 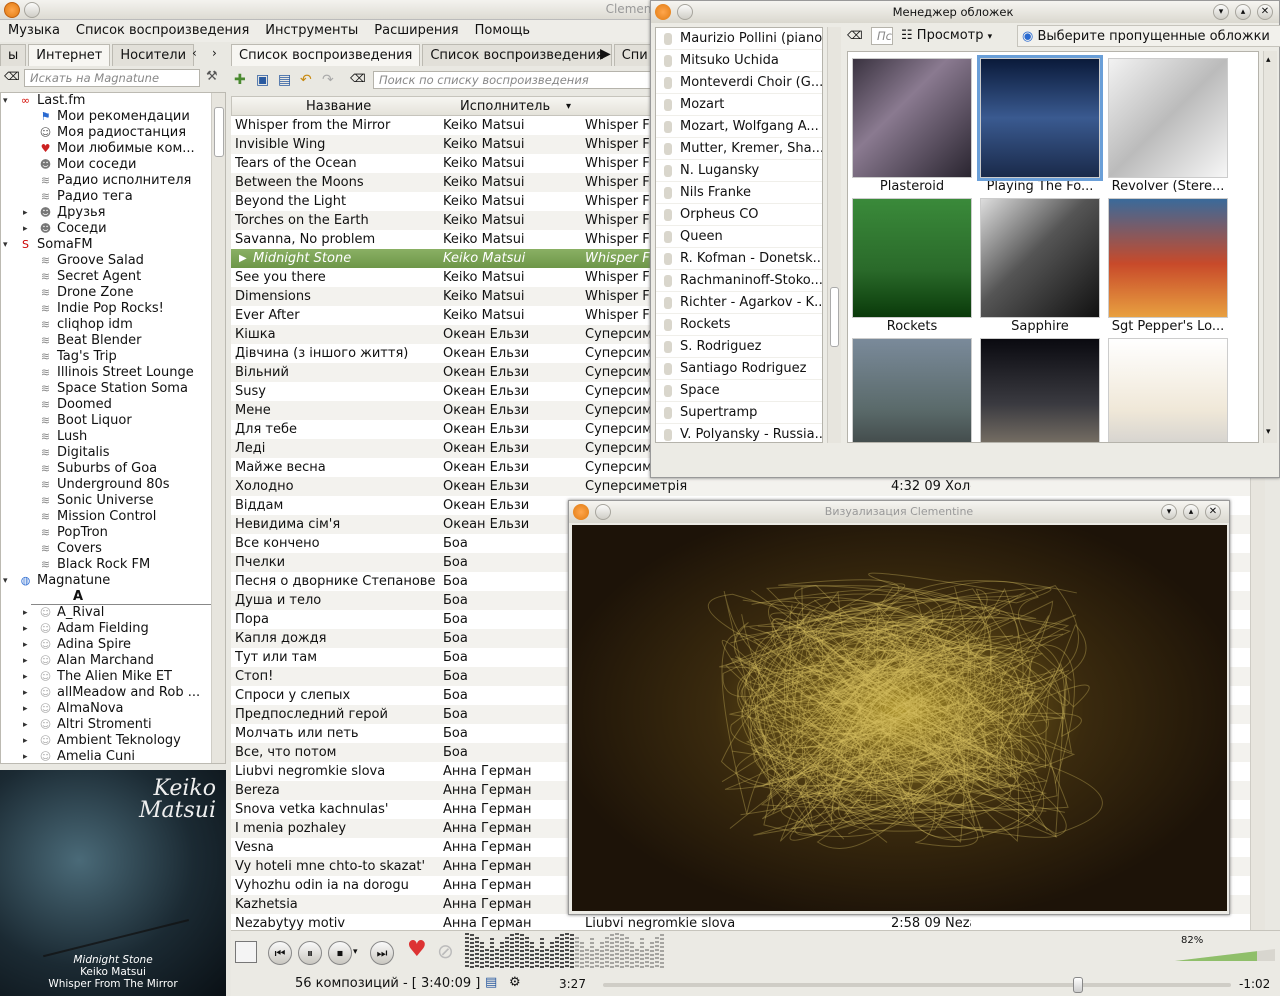 What do you see at coordinates (512, 80) in the screenshot?
I see `playlist-search-input: Поиск по списку воспроизведения` at bounding box center [512, 80].